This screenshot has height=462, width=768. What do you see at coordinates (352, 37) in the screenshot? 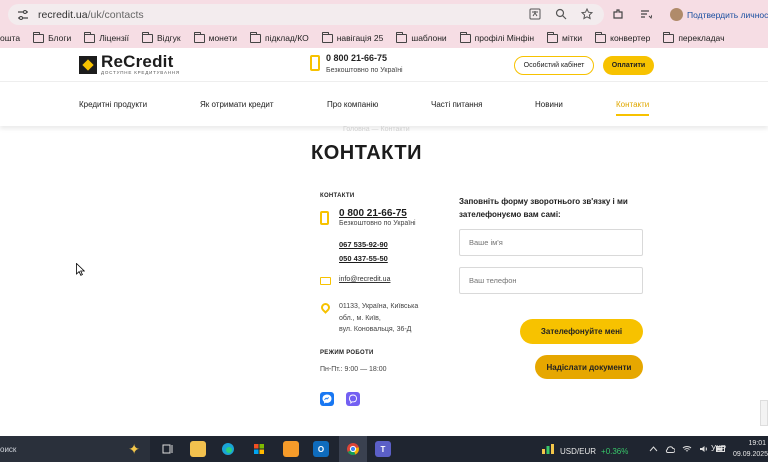
I see `bookmark-item: навігація 25` at bounding box center [352, 37].